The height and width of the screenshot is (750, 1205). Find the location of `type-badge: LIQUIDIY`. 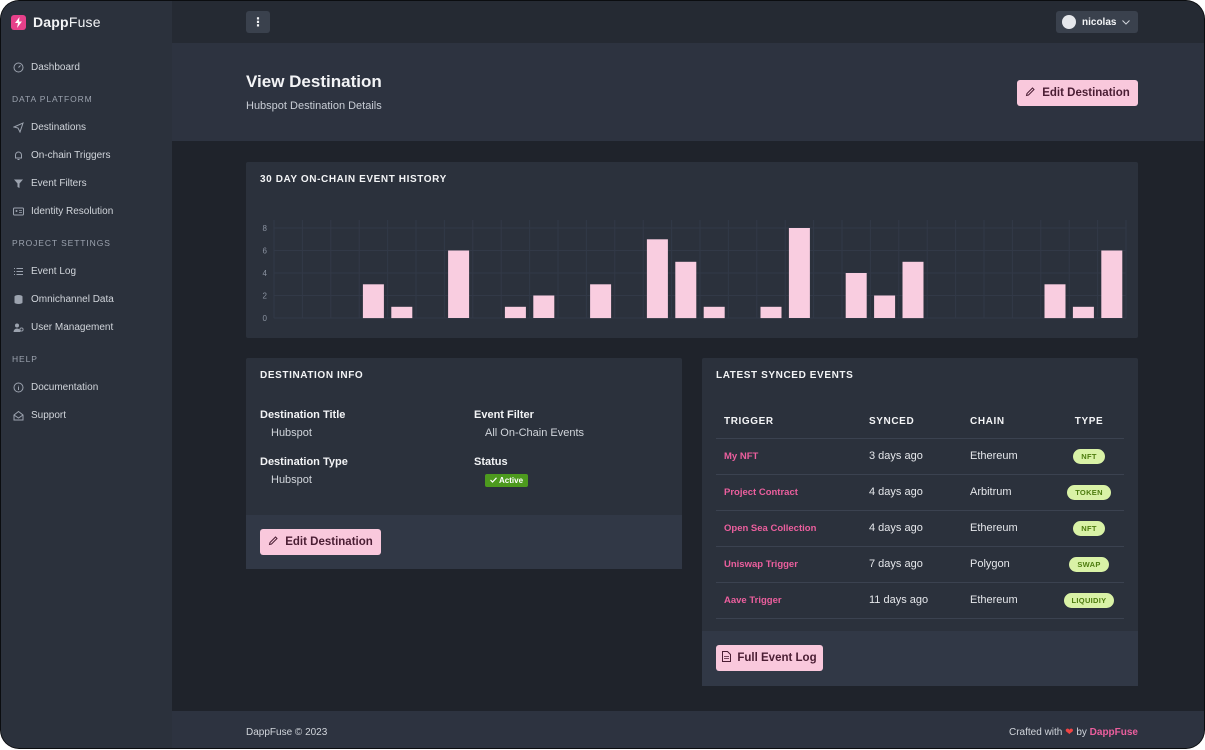

type-badge: LIQUIDIY is located at coordinates (1089, 600).